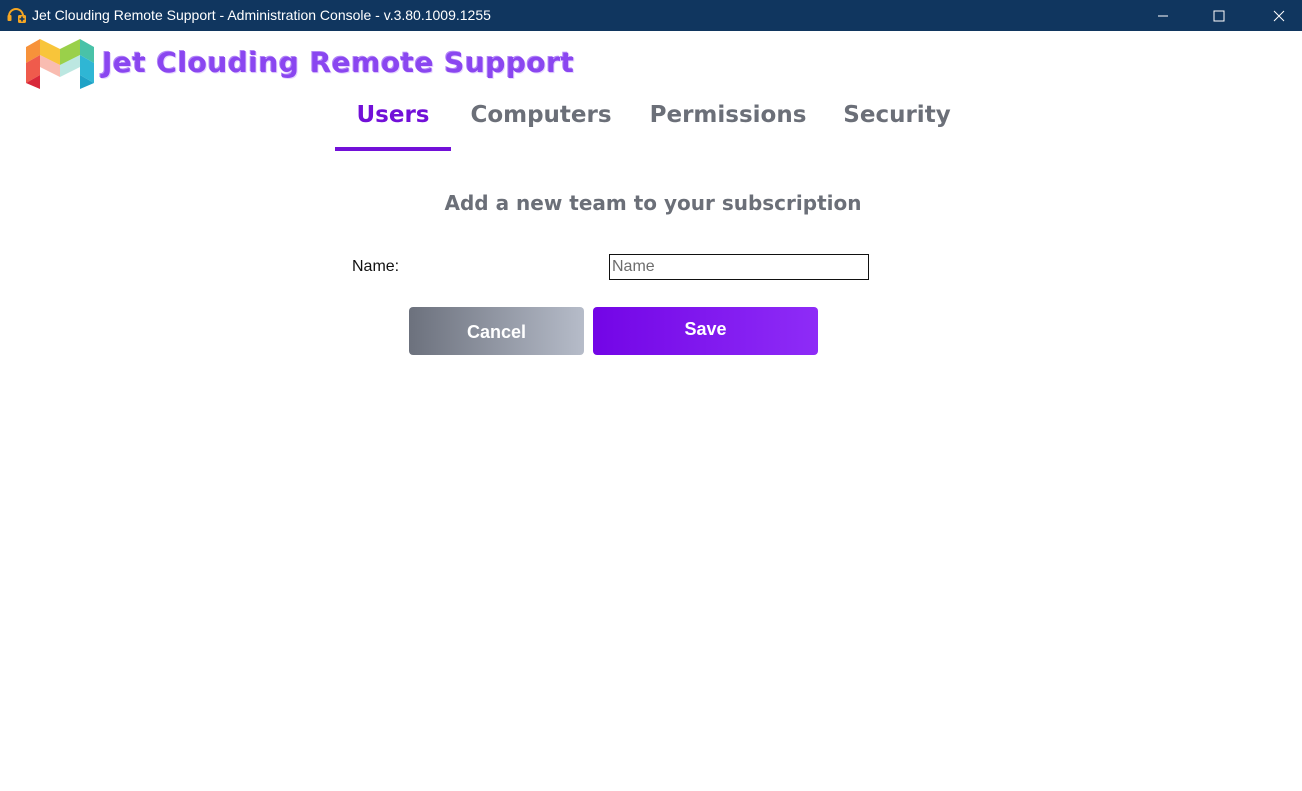 The width and height of the screenshot is (1302, 791). Describe the element at coordinates (705, 331) in the screenshot. I see `save-button: Save` at that location.